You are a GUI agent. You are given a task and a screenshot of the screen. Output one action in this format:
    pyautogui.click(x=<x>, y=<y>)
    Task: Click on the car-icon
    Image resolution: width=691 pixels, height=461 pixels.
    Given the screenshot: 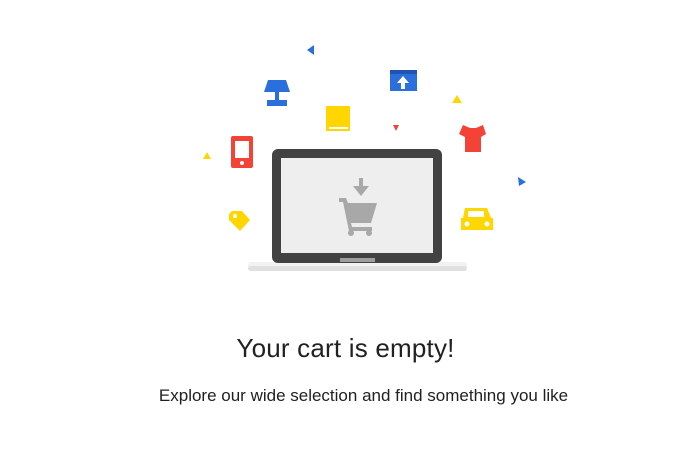 What is the action you would take?
    pyautogui.click(x=477, y=219)
    